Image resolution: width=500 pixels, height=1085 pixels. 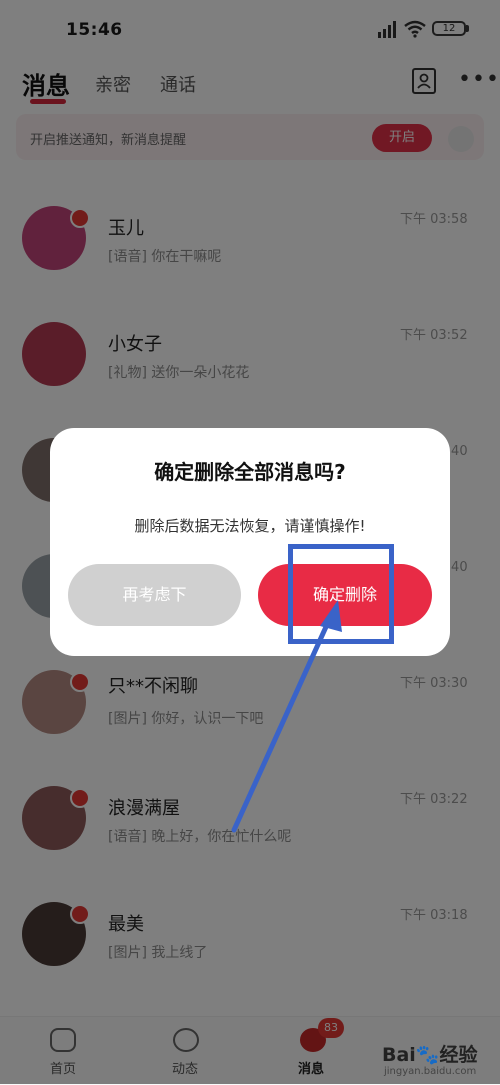 I want to click on annotation-arrow, so click(x=286, y=716).